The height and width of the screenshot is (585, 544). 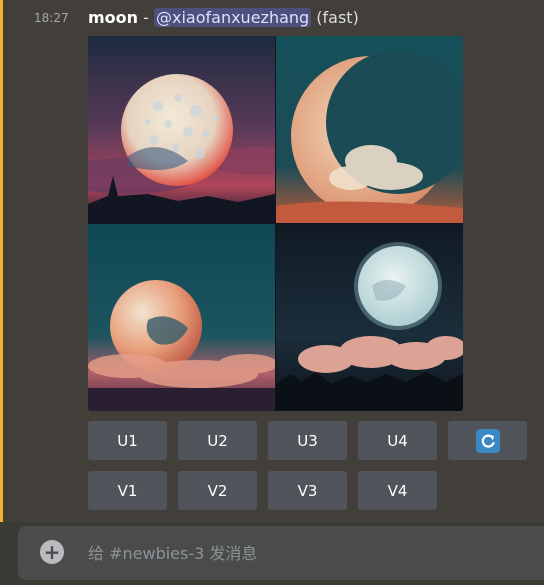 I want to click on upscale-2-button: U2, so click(x=217, y=440).